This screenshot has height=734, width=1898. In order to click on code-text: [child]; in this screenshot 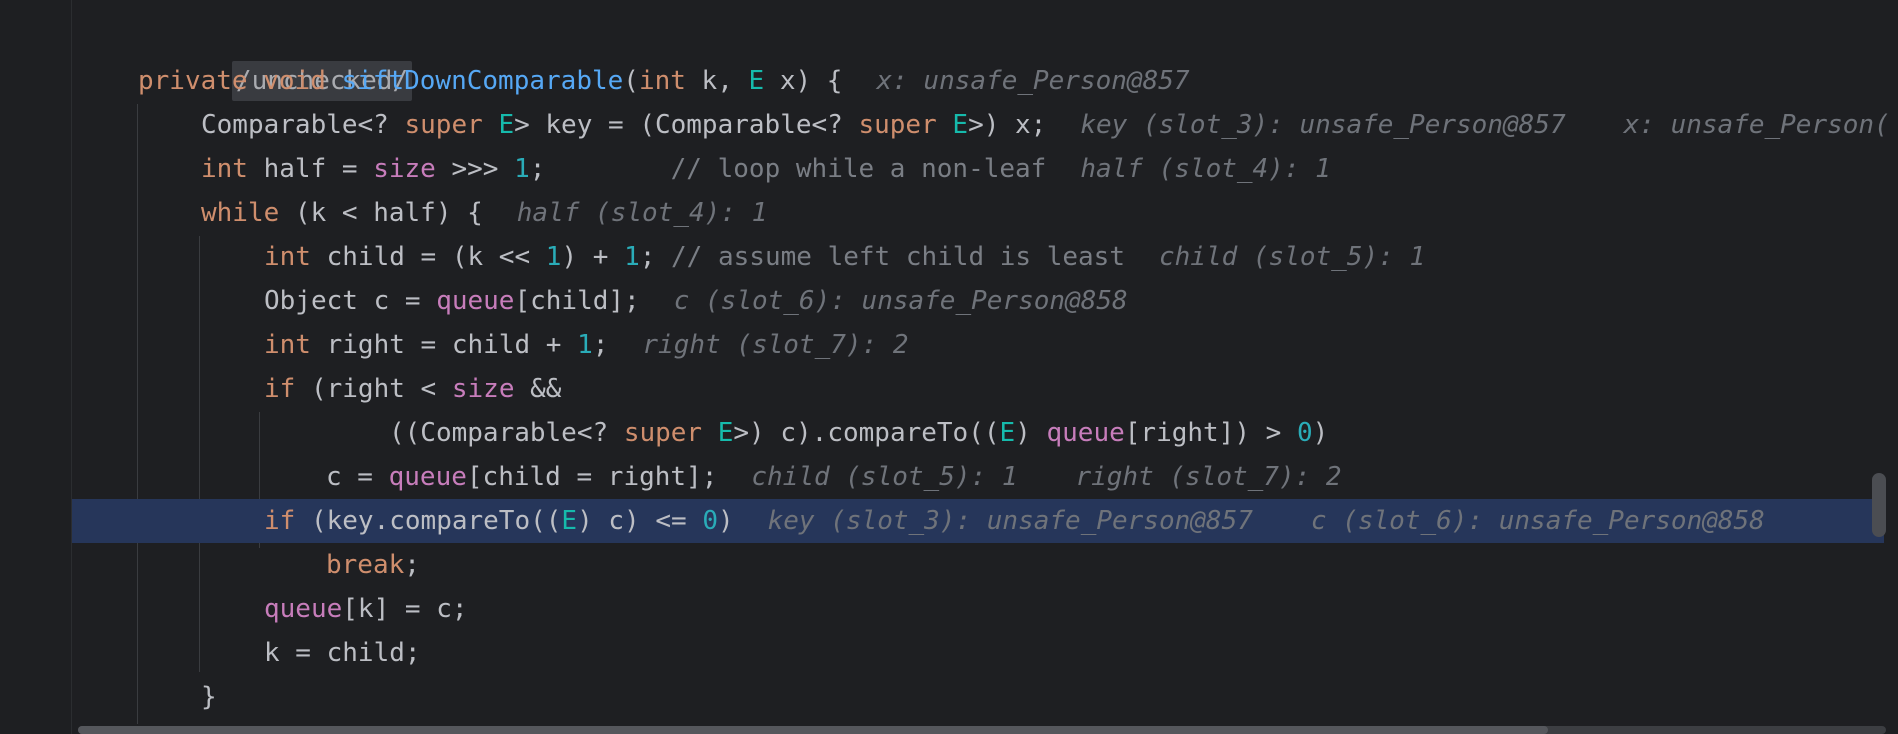, I will do `click(577, 301)`.